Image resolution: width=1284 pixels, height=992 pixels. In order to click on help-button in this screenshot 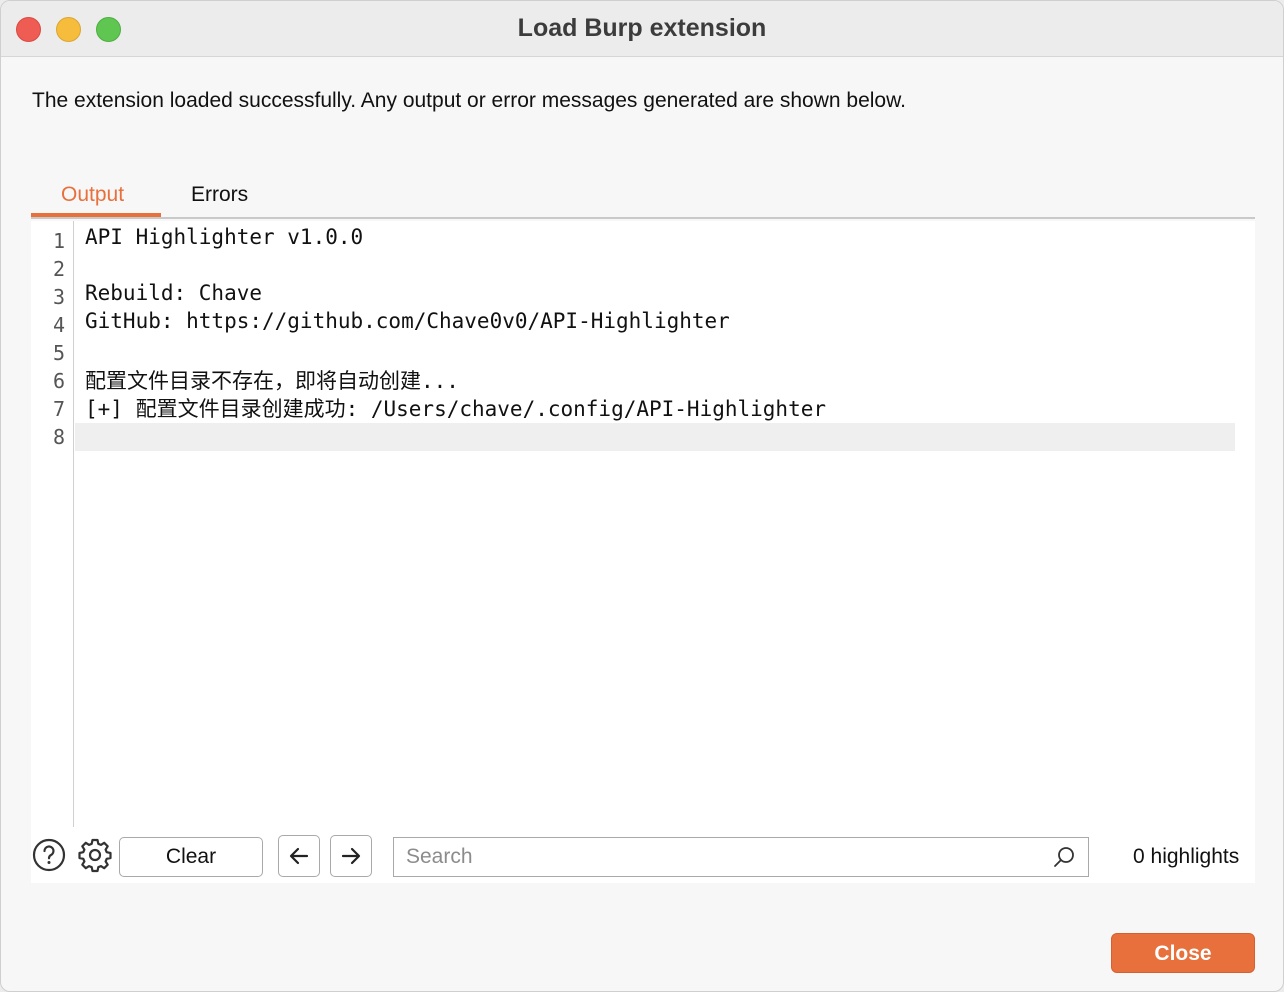, I will do `click(49, 855)`.